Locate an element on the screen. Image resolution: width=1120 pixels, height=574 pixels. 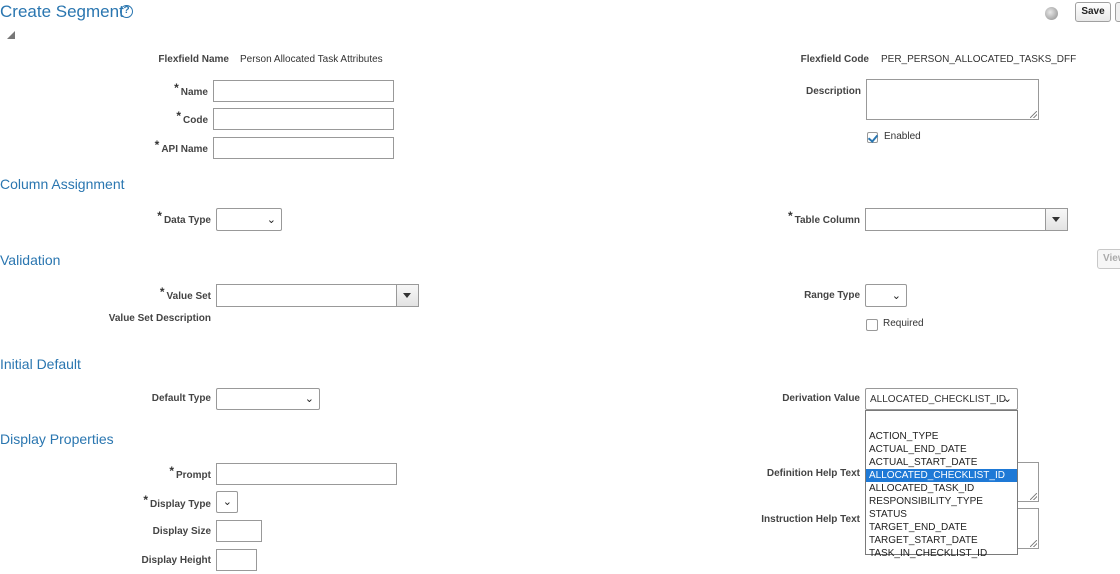
flexfield-code-value: PER_PERSON_ALLOCATED_TASKS_DFF is located at coordinates (979, 59).